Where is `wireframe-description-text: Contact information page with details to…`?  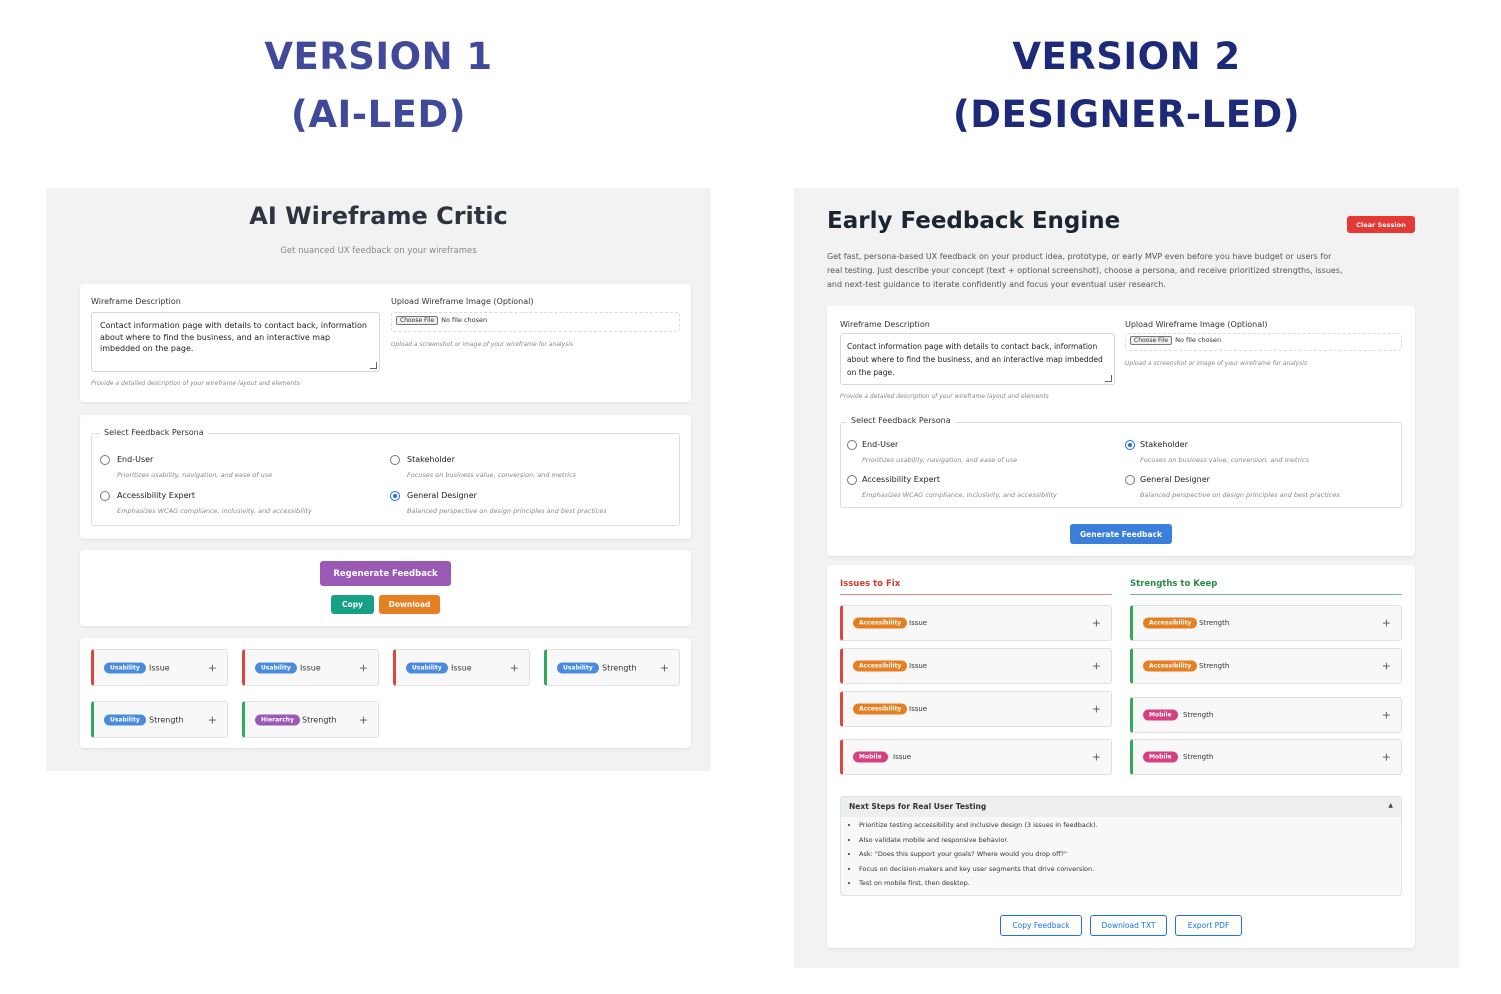 wireframe-description-text: Contact information page with details to… is located at coordinates (233, 337).